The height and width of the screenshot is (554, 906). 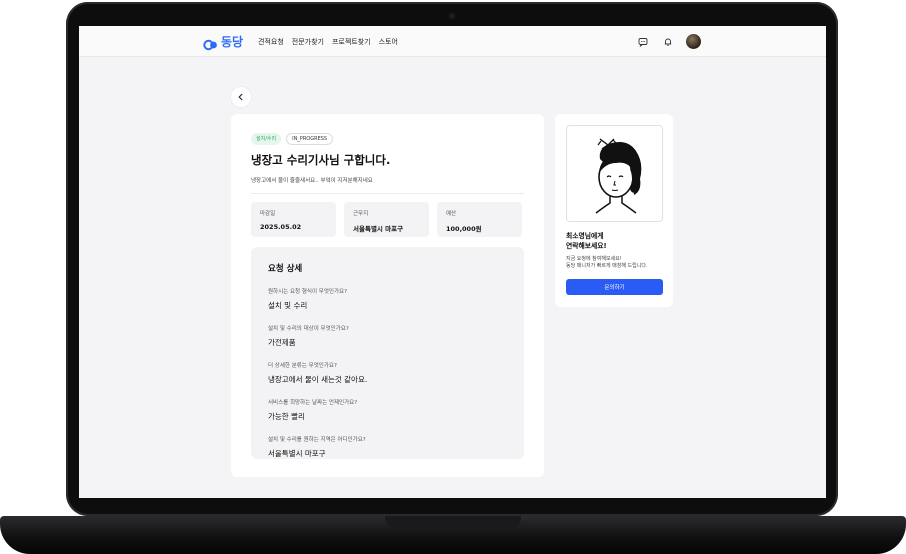 What do you see at coordinates (281, 227) in the screenshot?
I see `deadline-value: 2025.05.02` at bounding box center [281, 227].